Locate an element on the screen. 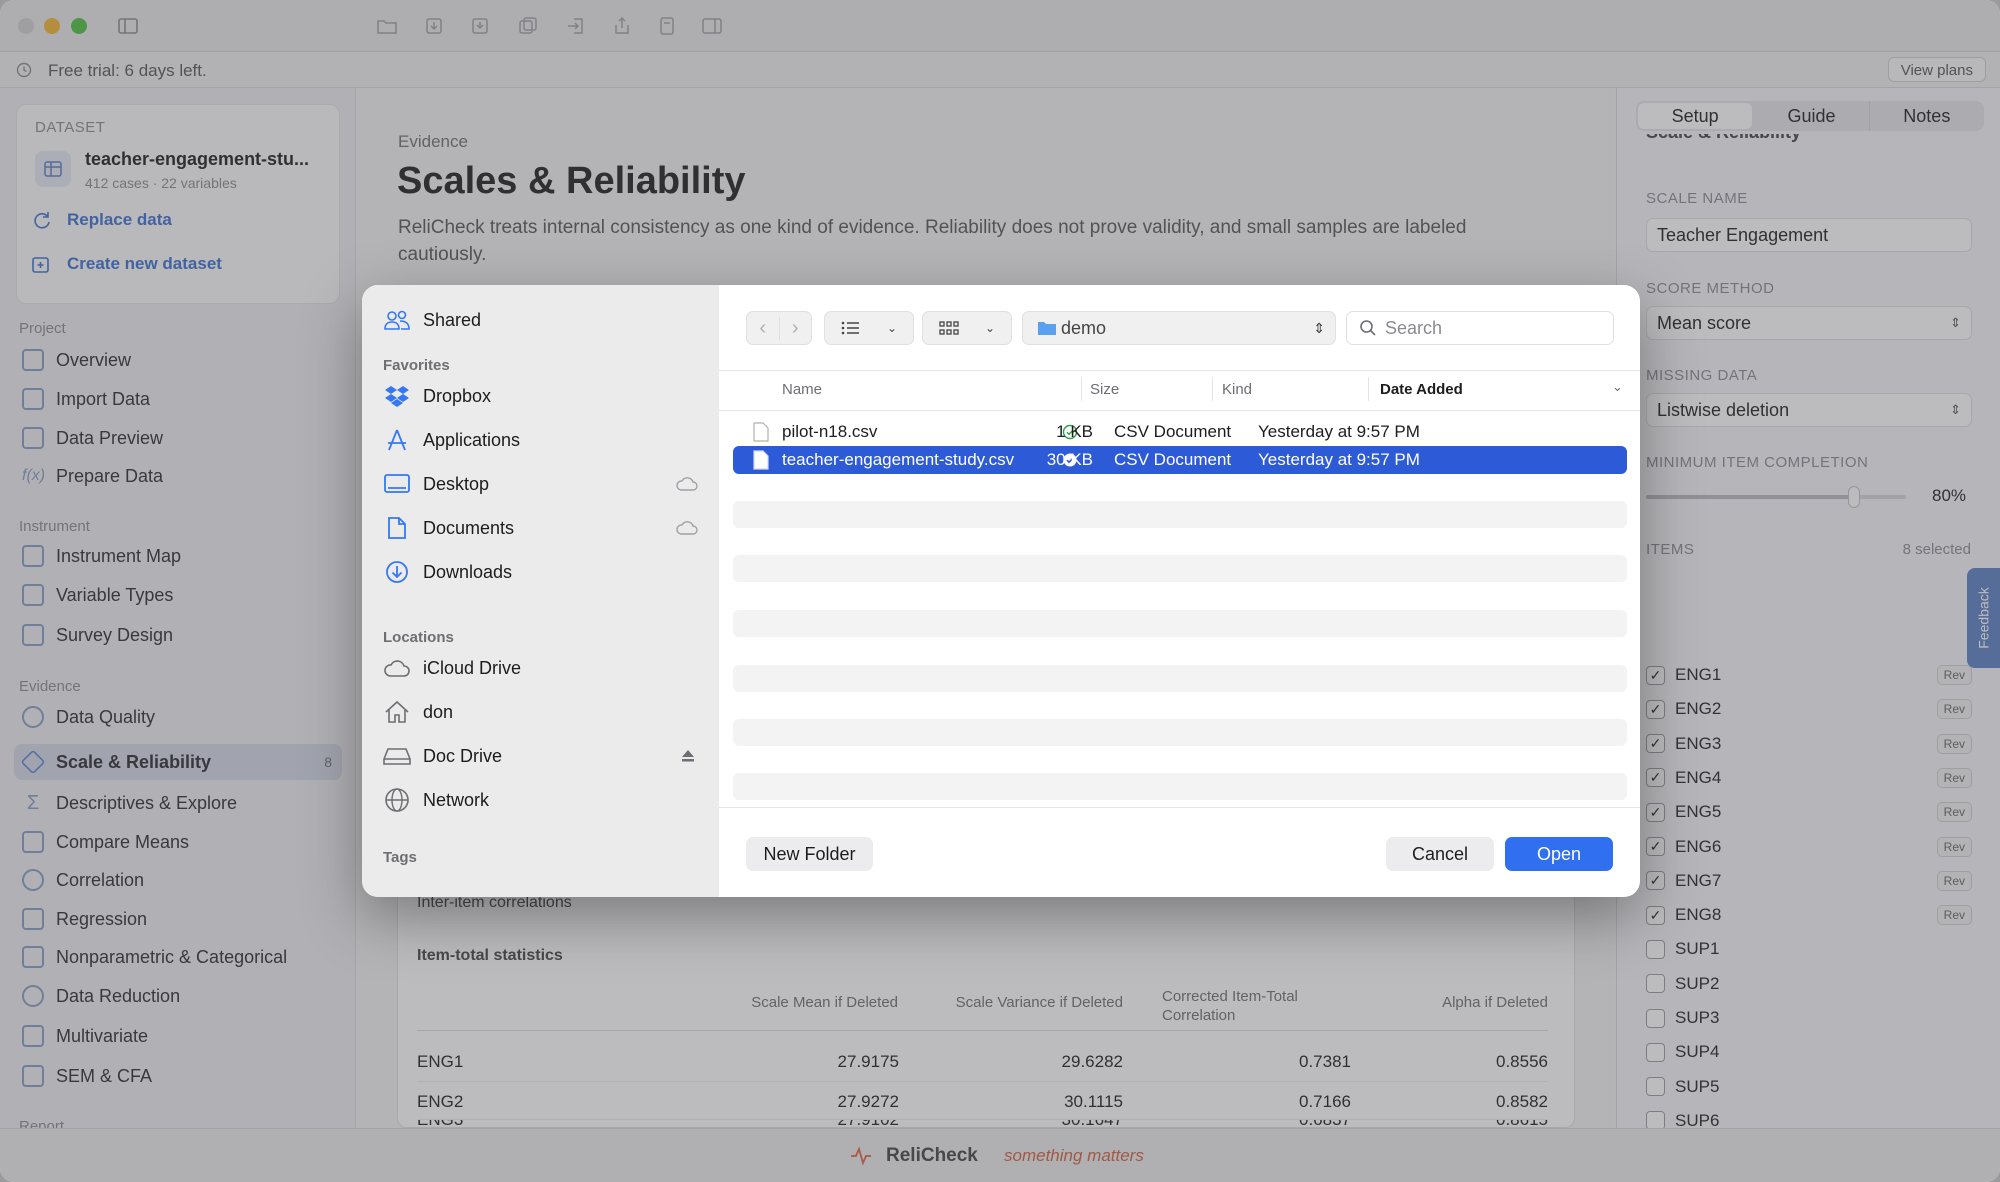  sidebar-item-desktop: Desktop is located at coordinates (543, 484).